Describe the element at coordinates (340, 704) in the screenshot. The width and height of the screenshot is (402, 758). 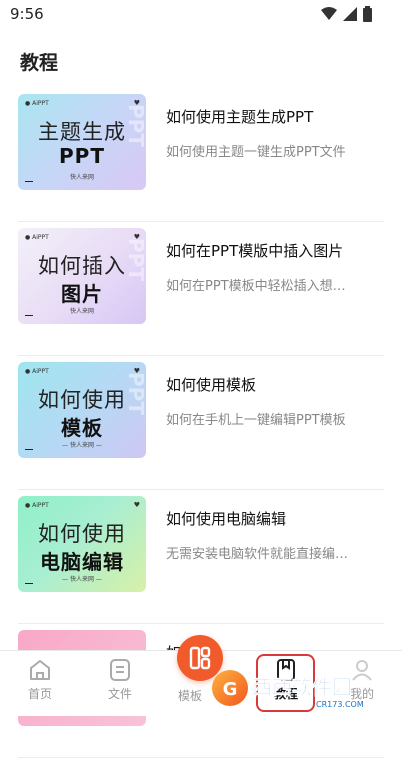
I see `svg-text: CR173.COM` at that location.